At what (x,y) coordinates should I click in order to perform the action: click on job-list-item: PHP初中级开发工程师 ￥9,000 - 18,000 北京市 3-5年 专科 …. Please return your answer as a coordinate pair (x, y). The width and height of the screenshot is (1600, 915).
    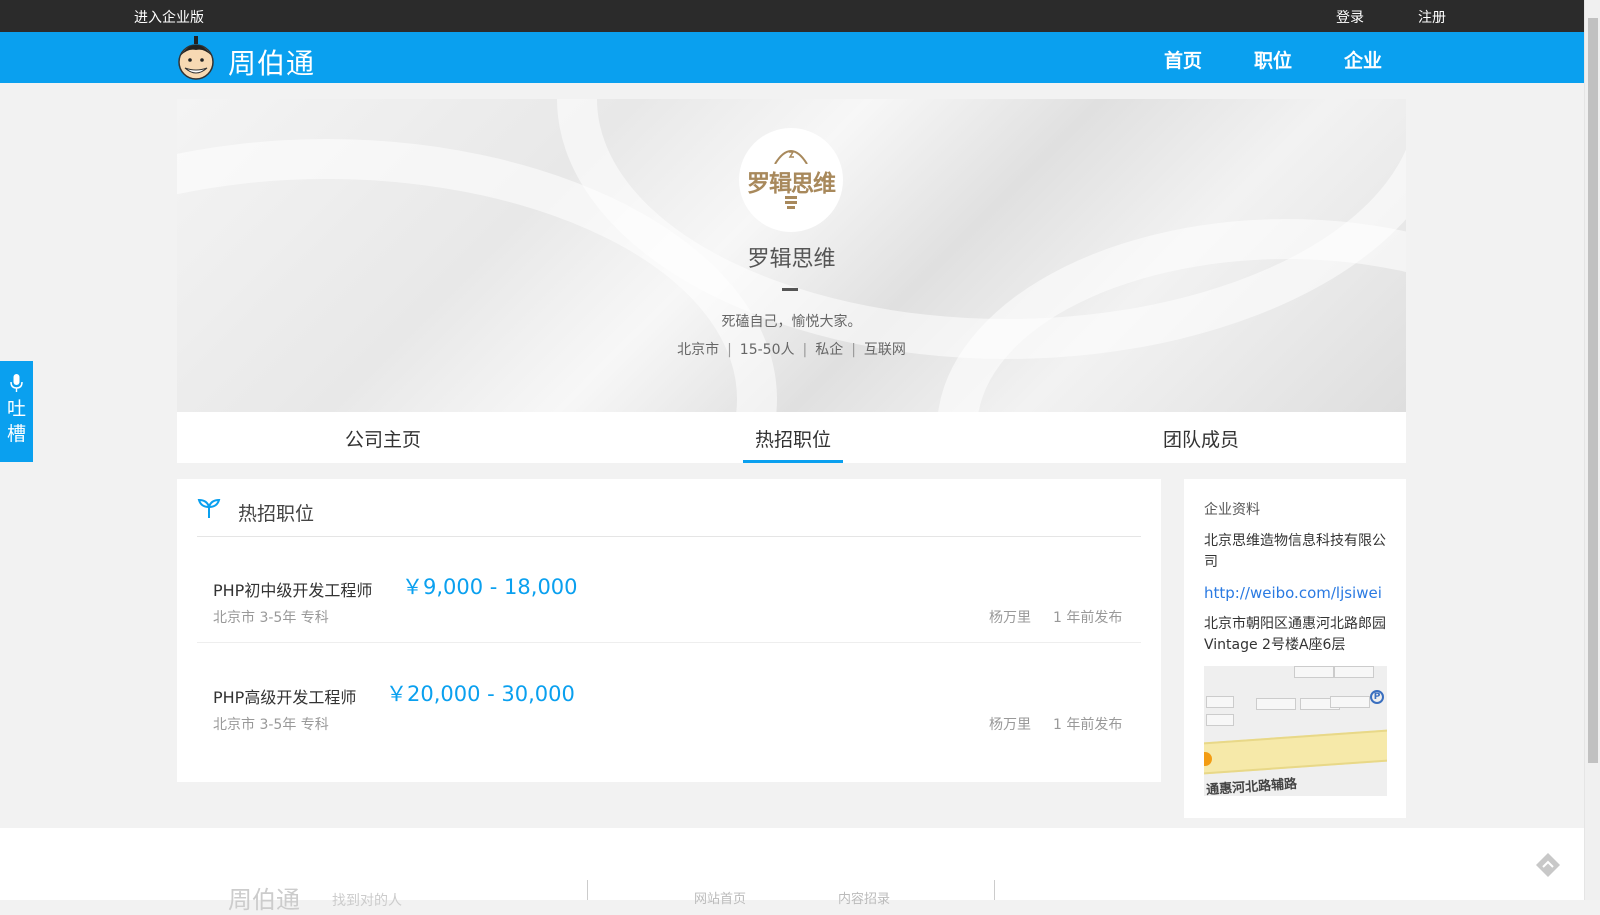
    Looking at the image, I should click on (669, 590).